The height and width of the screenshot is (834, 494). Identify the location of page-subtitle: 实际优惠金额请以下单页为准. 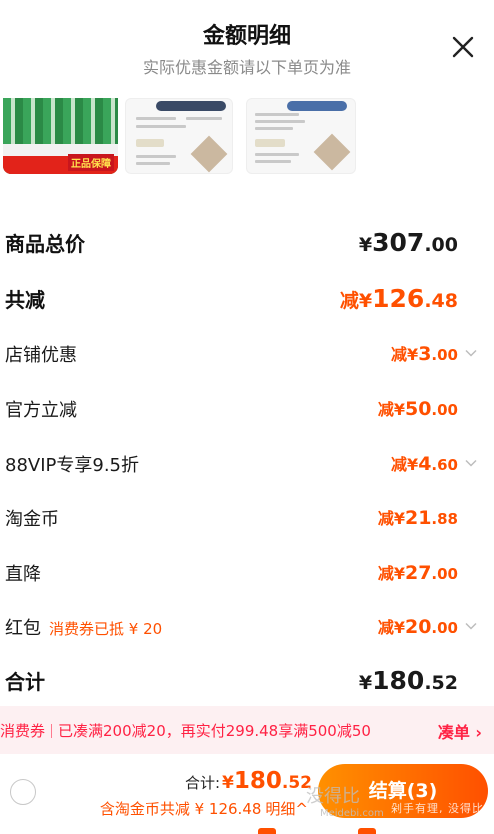
(246, 67).